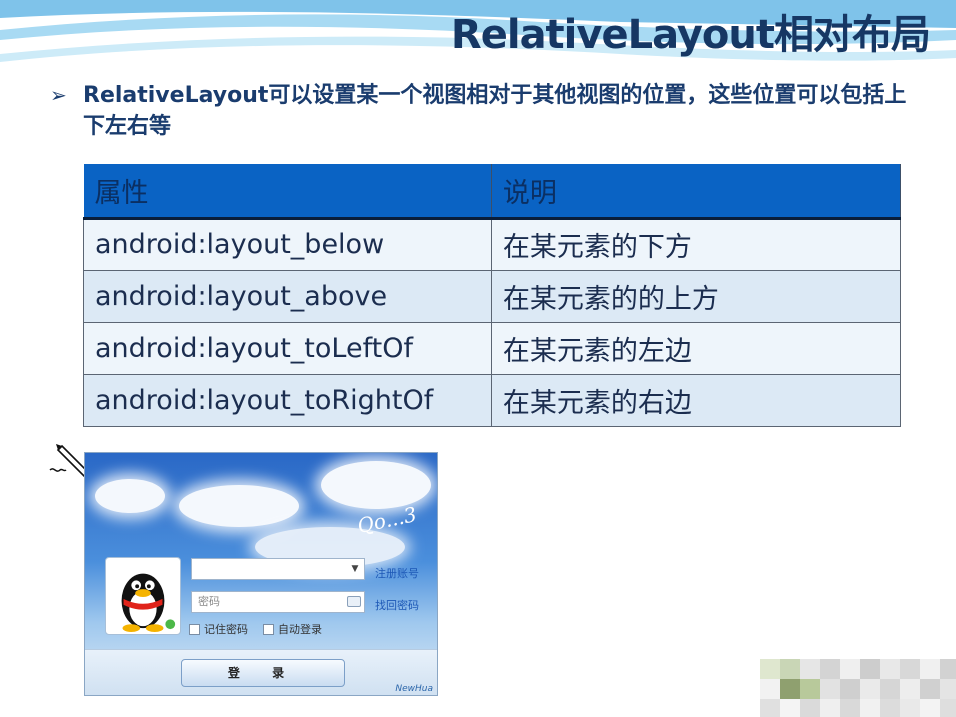 This screenshot has width=956, height=717. What do you see at coordinates (397, 573) in the screenshot?
I see `register-link: 注册账号` at bounding box center [397, 573].